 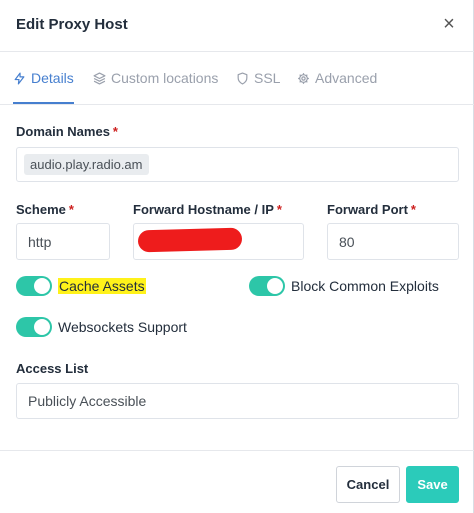 I want to click on forward-hostname-label: Forward Hostname / IP *, so click(x=207, y=209).